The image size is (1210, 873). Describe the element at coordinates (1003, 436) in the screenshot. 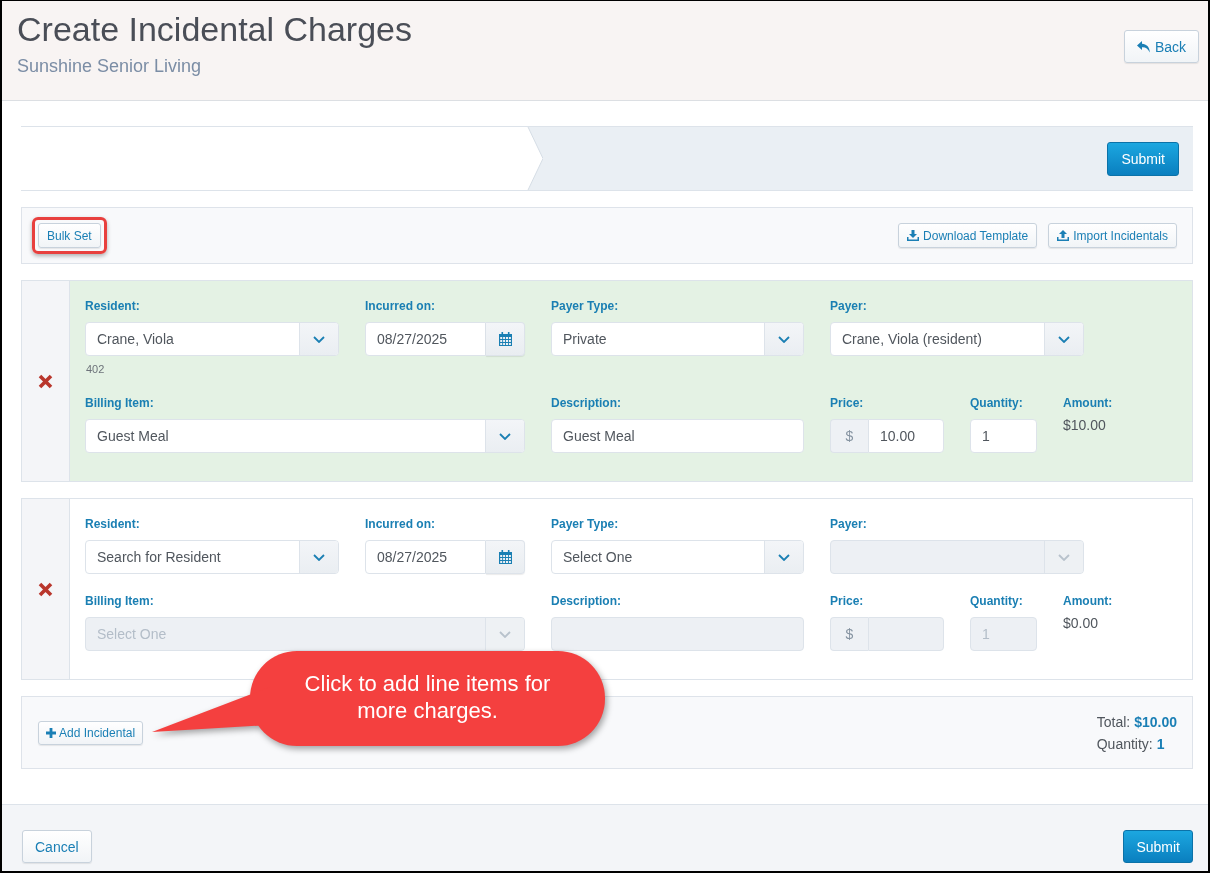

I see `quantity-field: 1` at that location.